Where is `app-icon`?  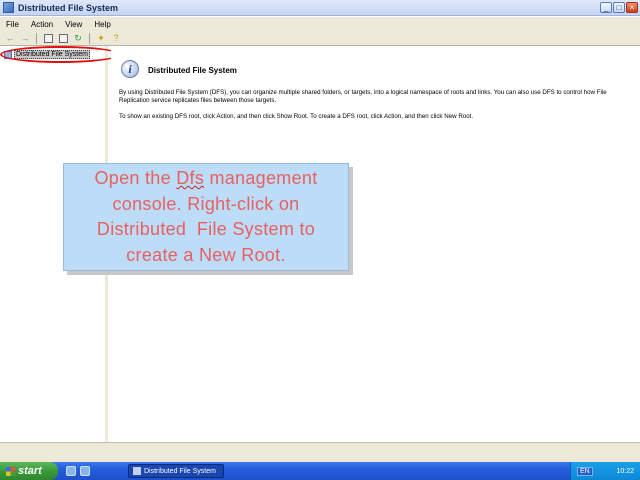 app-icon is located at coordinates (8, 7).